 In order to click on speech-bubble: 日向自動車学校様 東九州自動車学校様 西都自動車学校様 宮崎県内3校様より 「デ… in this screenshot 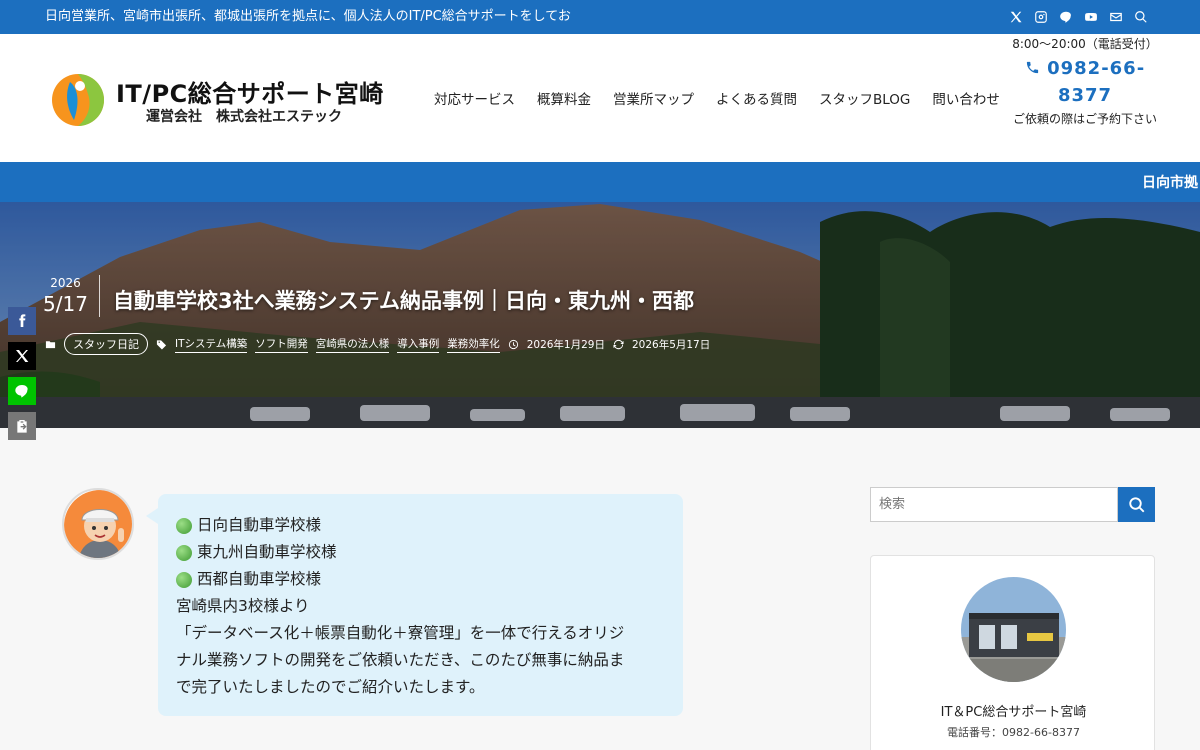, I will do `click(414, 605)`.